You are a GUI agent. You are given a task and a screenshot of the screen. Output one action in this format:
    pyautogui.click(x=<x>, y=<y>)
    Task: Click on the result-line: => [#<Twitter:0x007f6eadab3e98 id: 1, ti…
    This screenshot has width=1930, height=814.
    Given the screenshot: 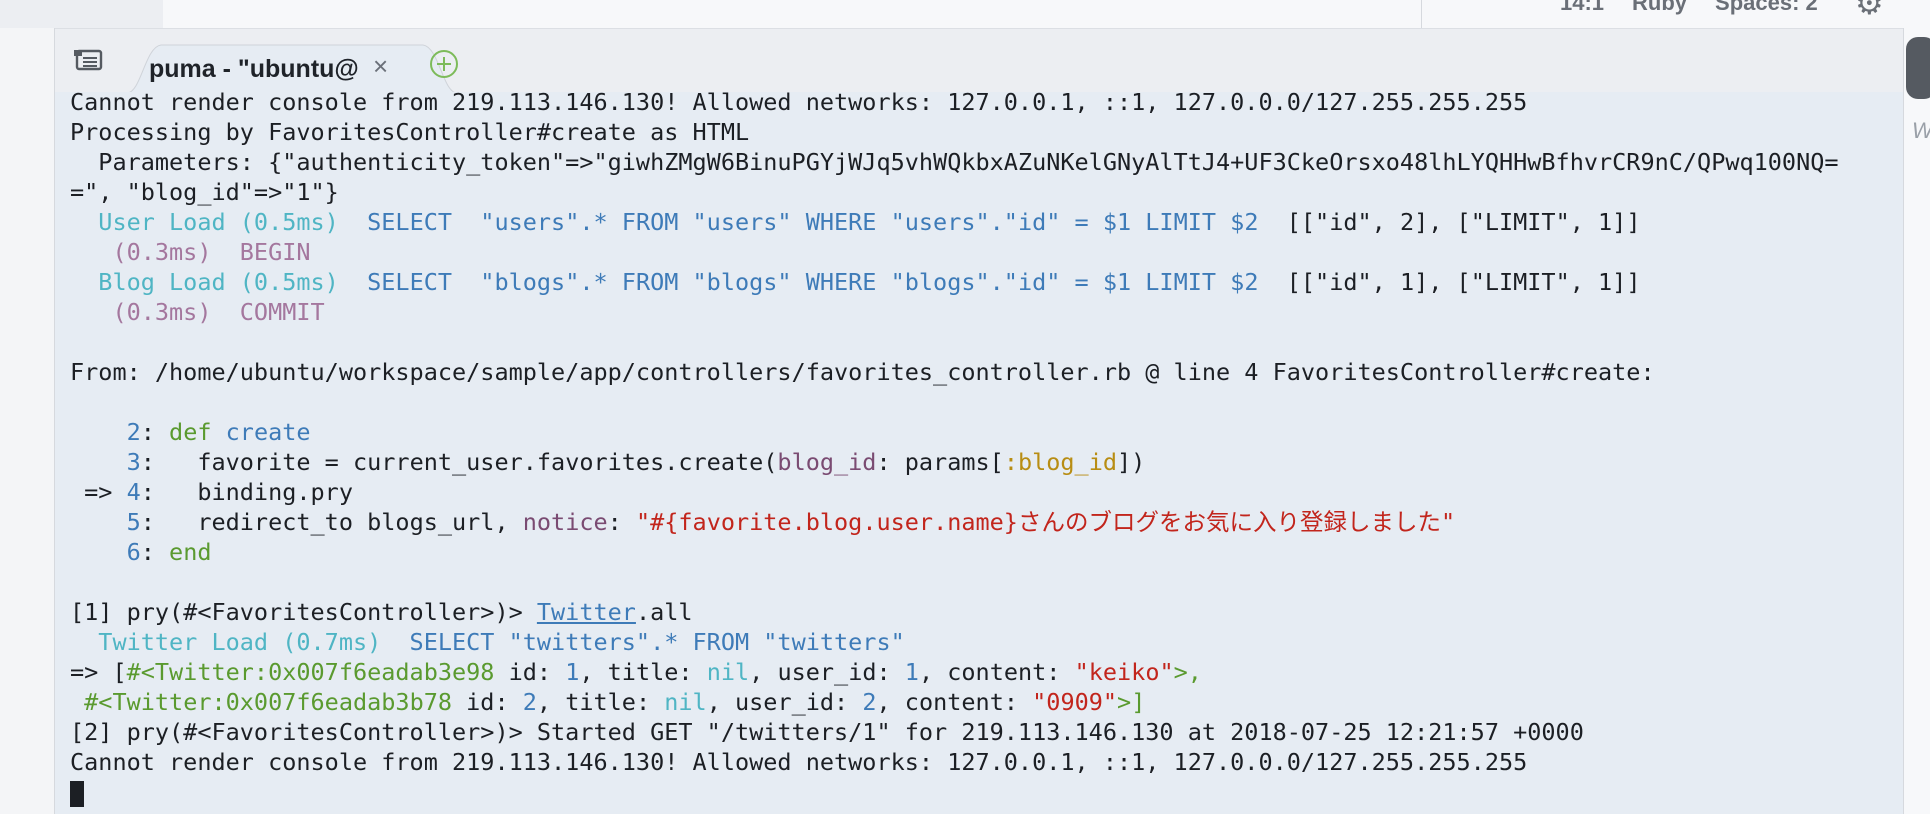 What is the action you would take?
    pyautogui.click(x=636, y=672)
    